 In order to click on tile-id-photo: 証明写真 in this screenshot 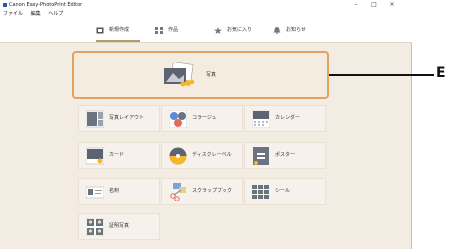, I will do `click(119, 226)`.